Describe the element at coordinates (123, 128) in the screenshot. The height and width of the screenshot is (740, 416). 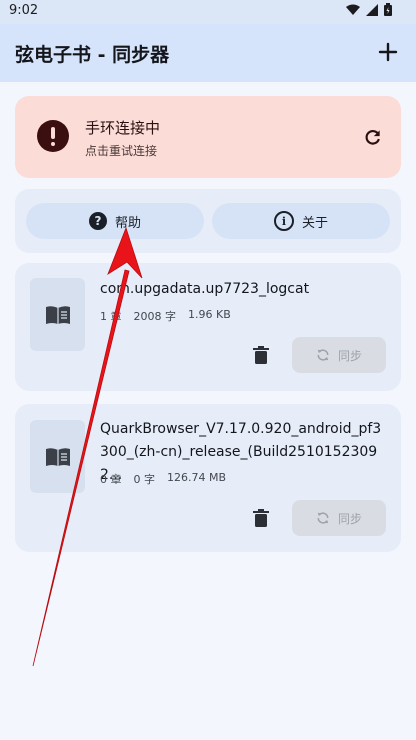
I see `connection-title: 手环连接中` at that location.